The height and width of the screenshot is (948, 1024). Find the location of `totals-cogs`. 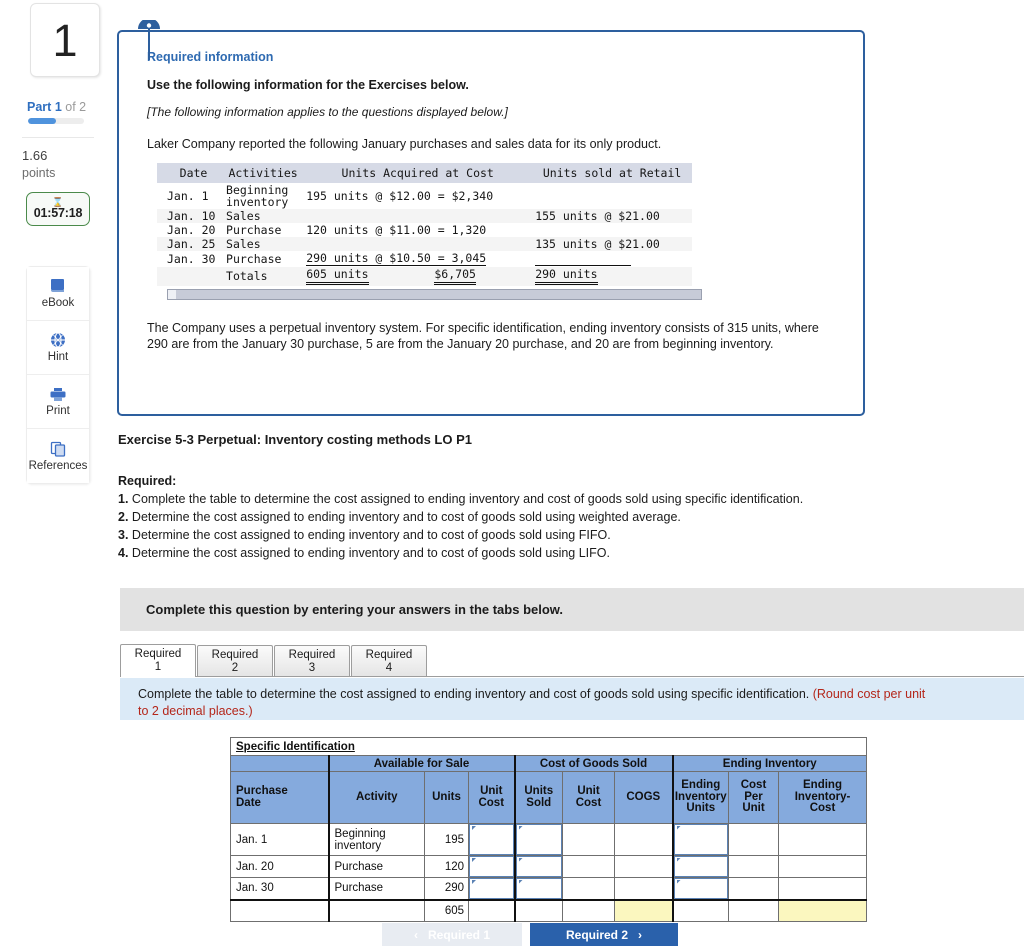

totals-cogs is located at coordinates (643, 910).